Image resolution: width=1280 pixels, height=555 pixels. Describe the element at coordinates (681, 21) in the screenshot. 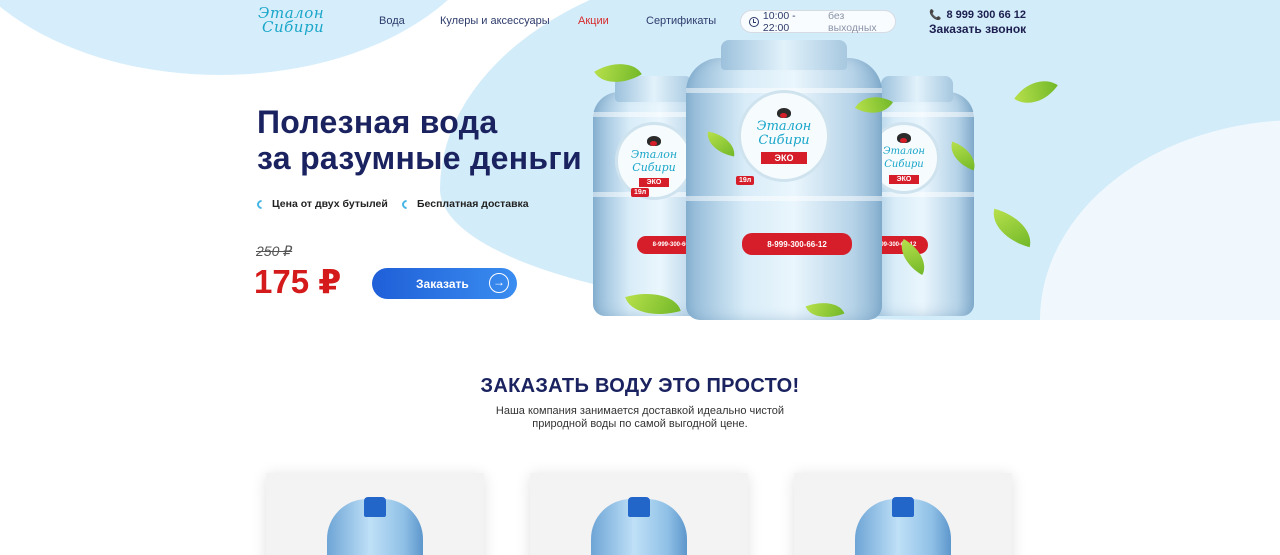

I see `nav-item-certificates: Сертификаты` at that location.